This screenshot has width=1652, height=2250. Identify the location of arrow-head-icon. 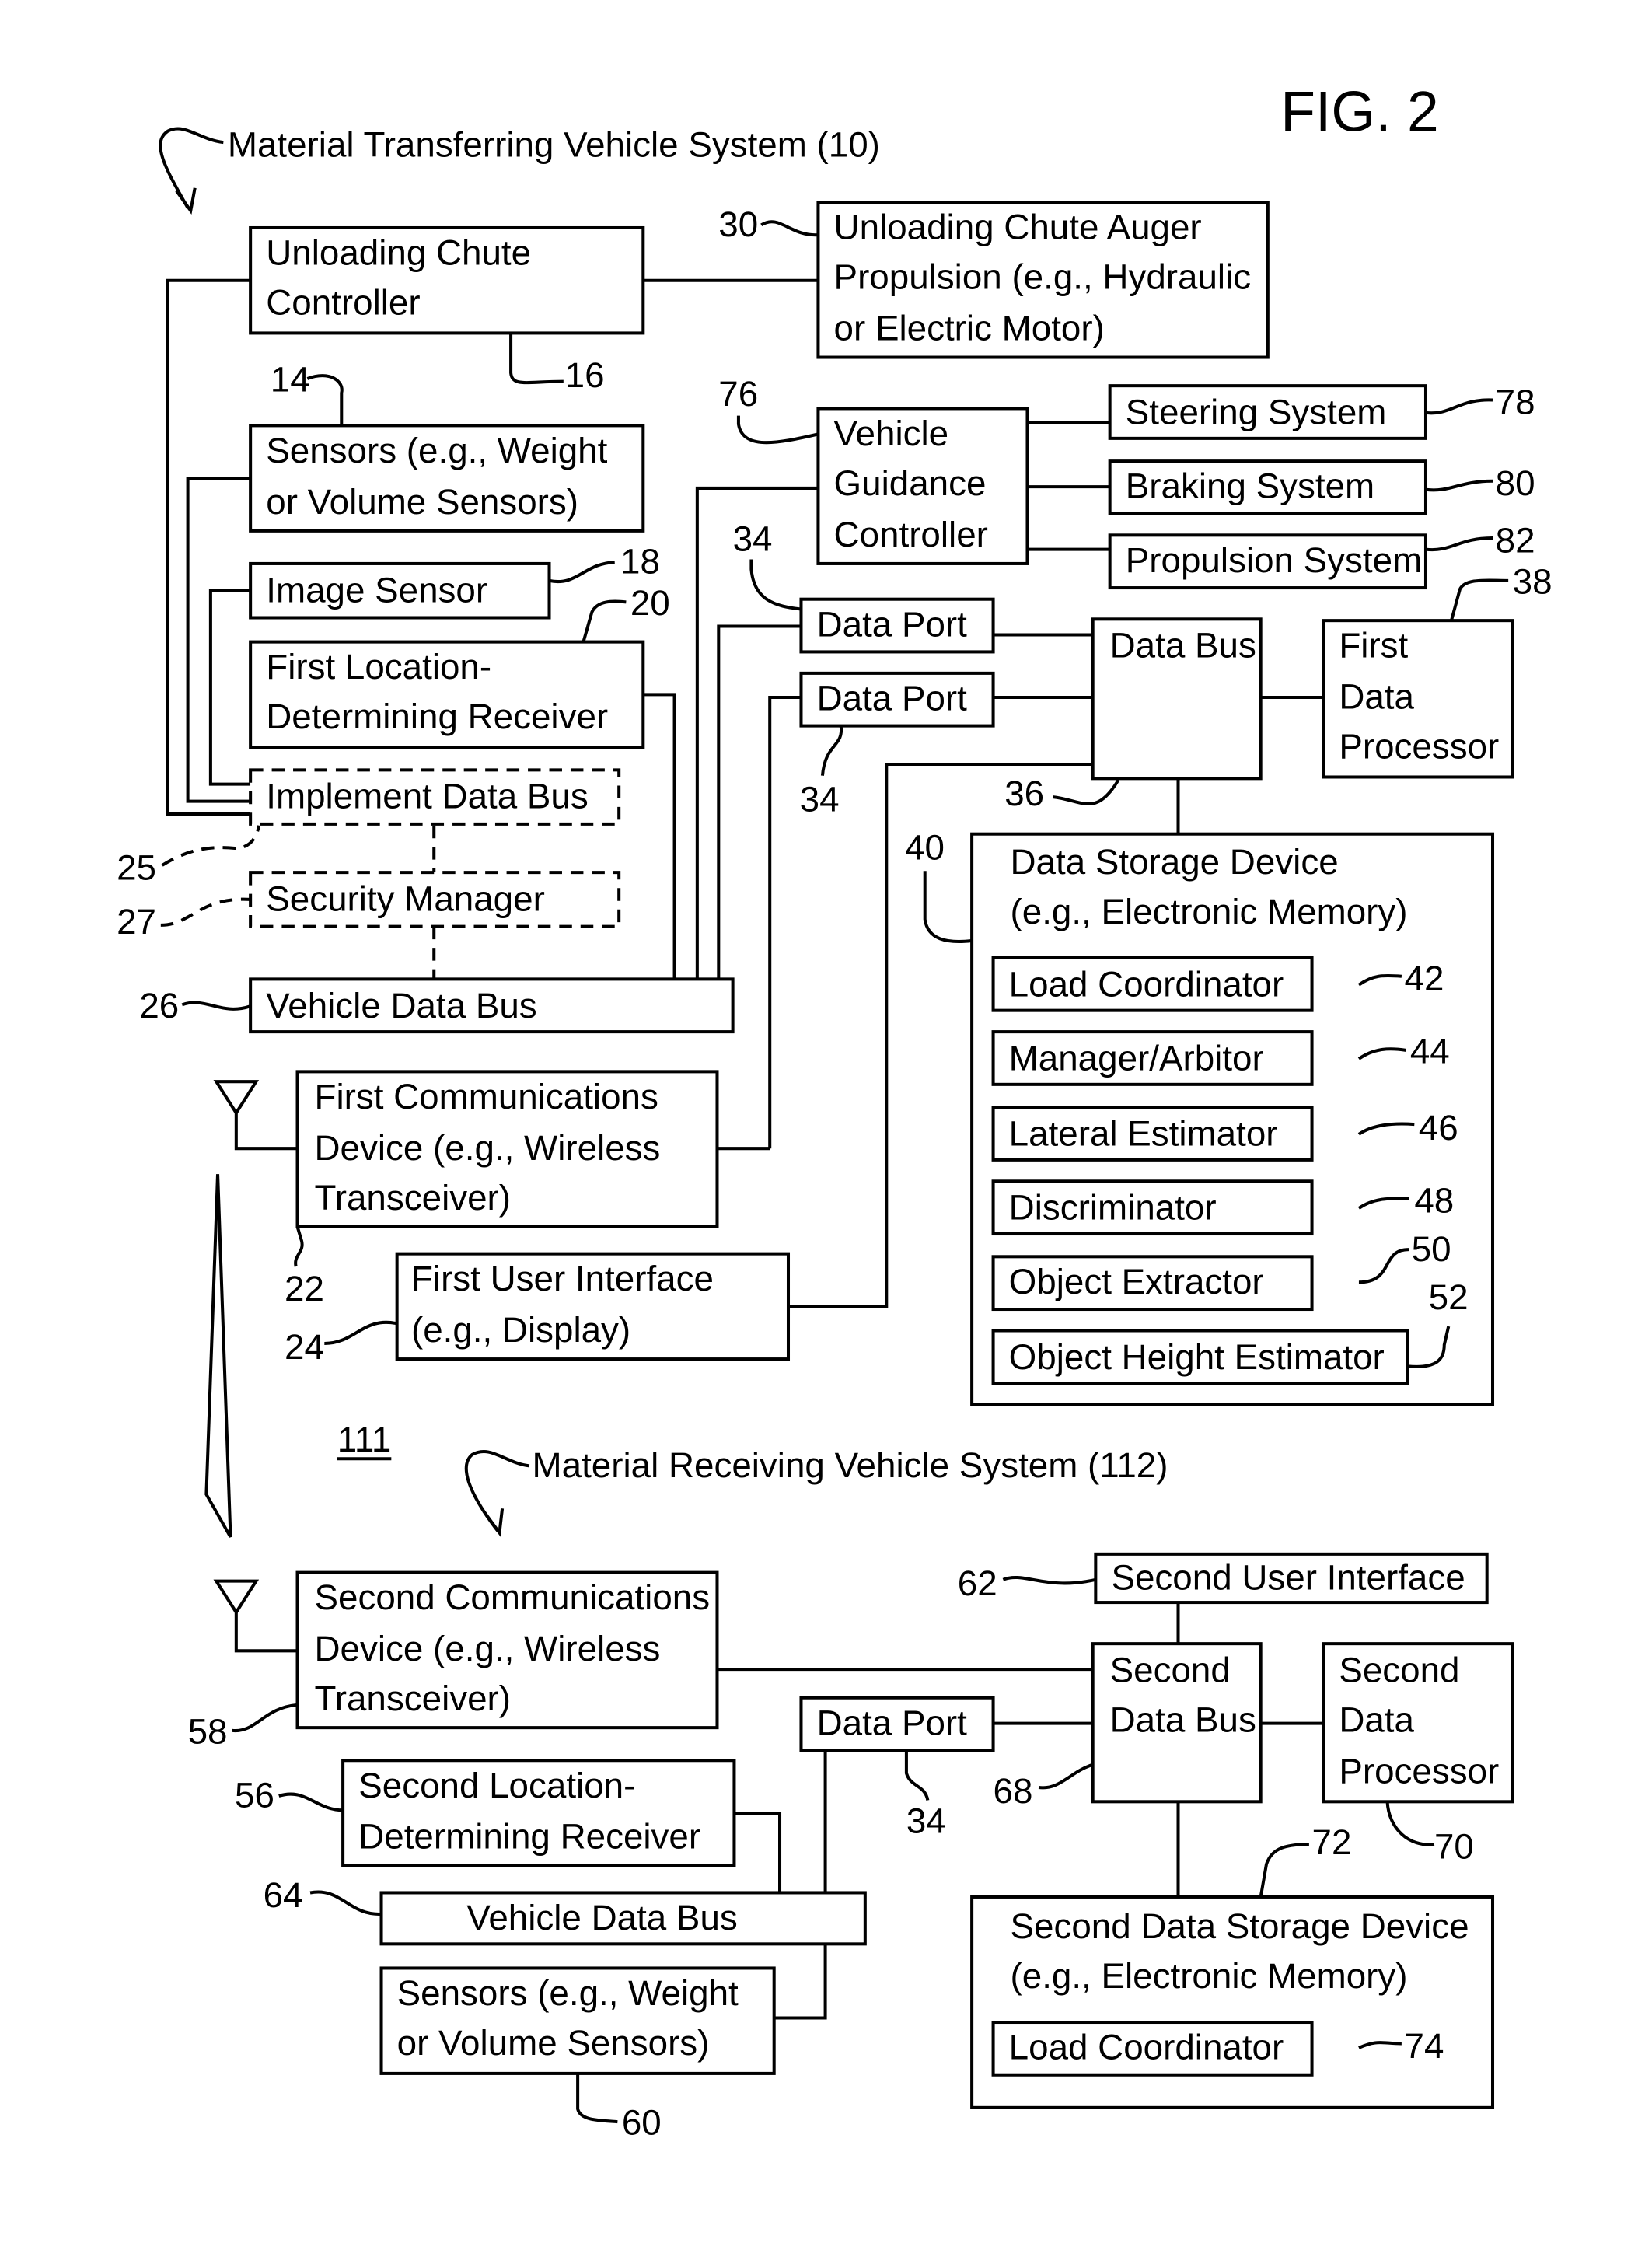
(493, 1522).